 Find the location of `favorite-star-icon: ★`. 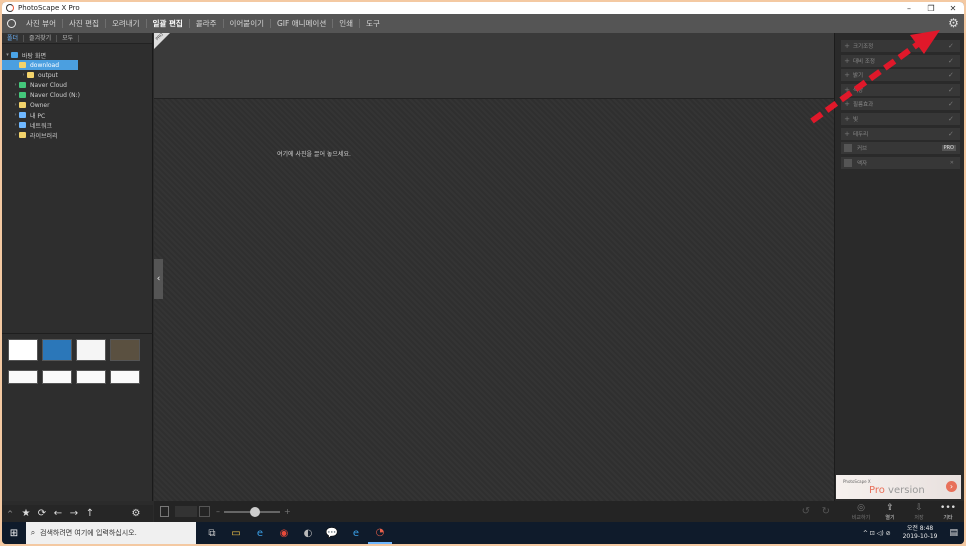

favorite-star-icon: ★ is located at coordinates (26, 513).